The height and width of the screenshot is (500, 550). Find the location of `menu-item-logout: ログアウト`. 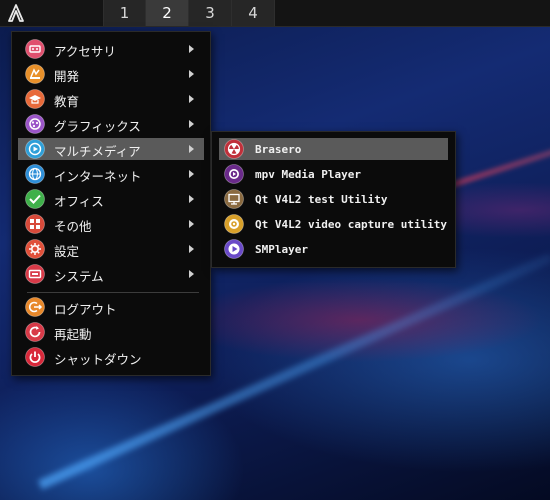

menu-item-logout: ログアウト is located at coordinates (111, 307).